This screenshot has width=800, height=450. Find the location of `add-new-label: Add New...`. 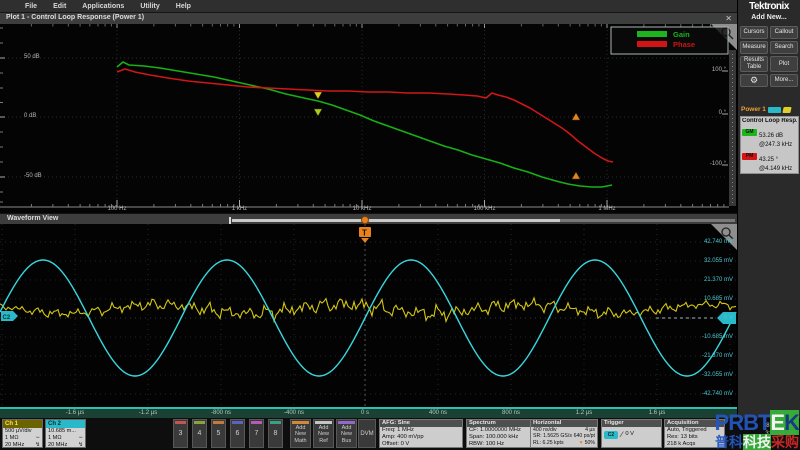

add-new-label: Add New... is located at coordinates (769, 17).